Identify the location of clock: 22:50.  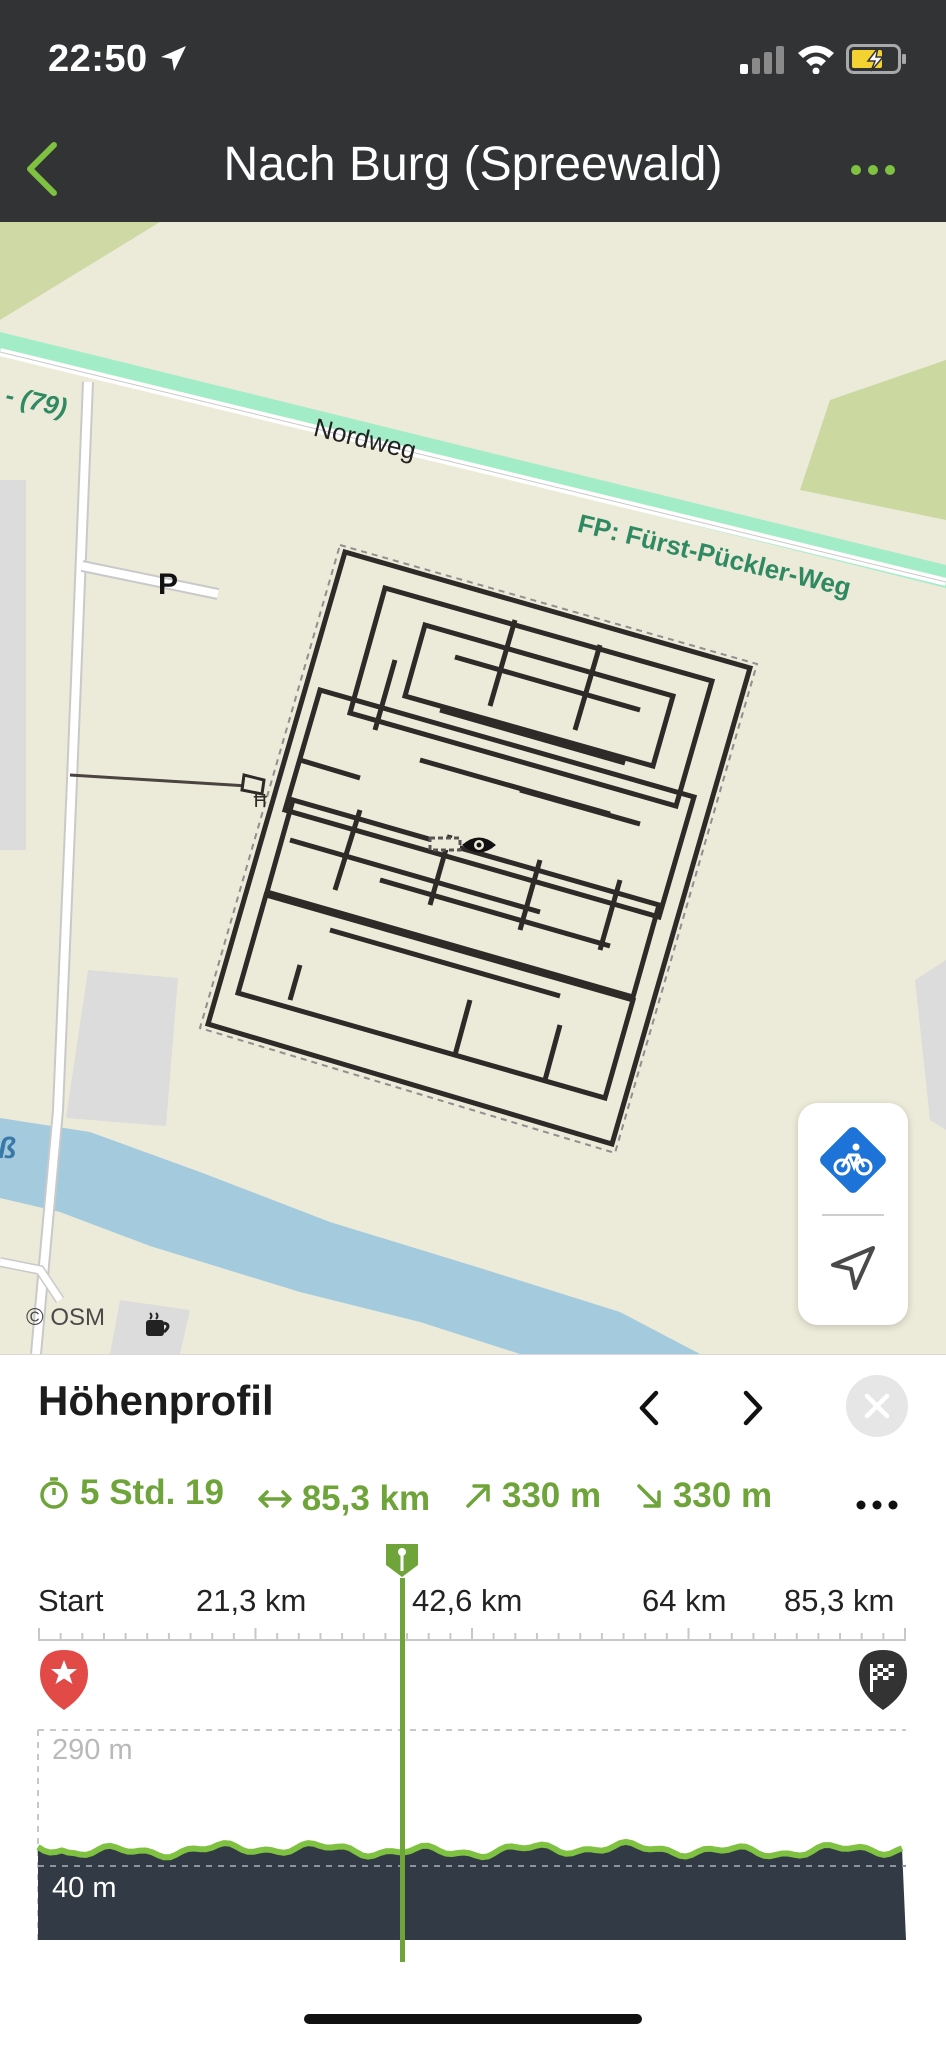
(98, 59).